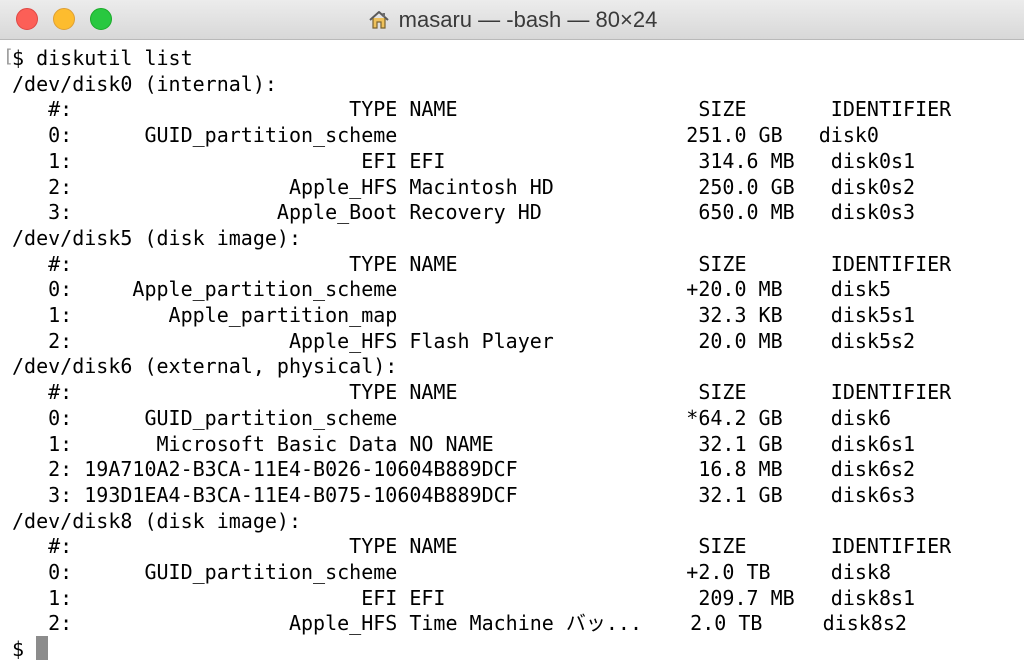 The height and width of the screenshot is (668, 1024). Describe the element at coordinates (464, 160) in the screenshot. I see `terminal-line: 1: EFI EFI 314.6 MB disk0s1` at that location.